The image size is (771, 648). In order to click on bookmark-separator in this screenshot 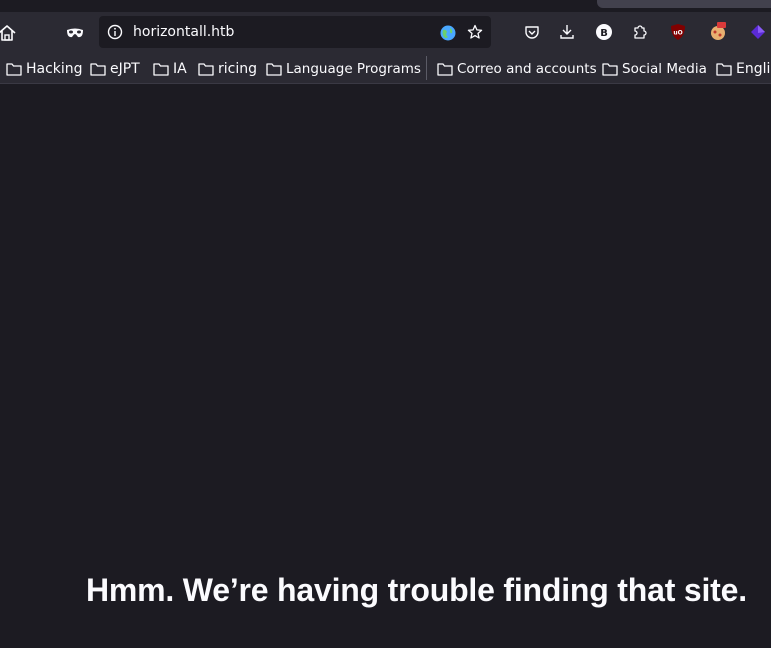, I will do `click(426, 68)`.